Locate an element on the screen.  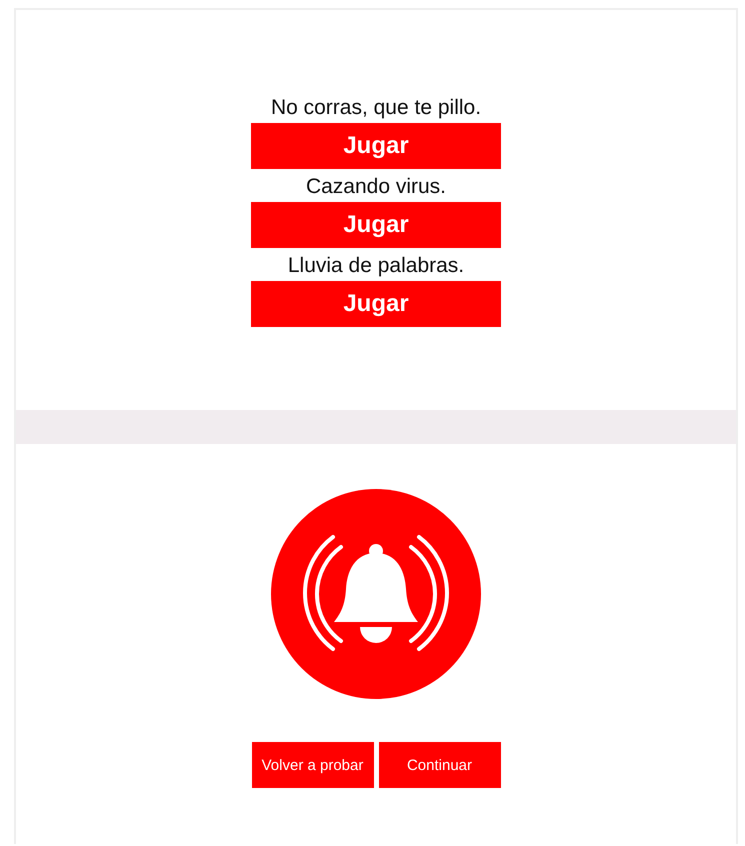
action-button: Volver a probar is located at coordinates (313, 765).